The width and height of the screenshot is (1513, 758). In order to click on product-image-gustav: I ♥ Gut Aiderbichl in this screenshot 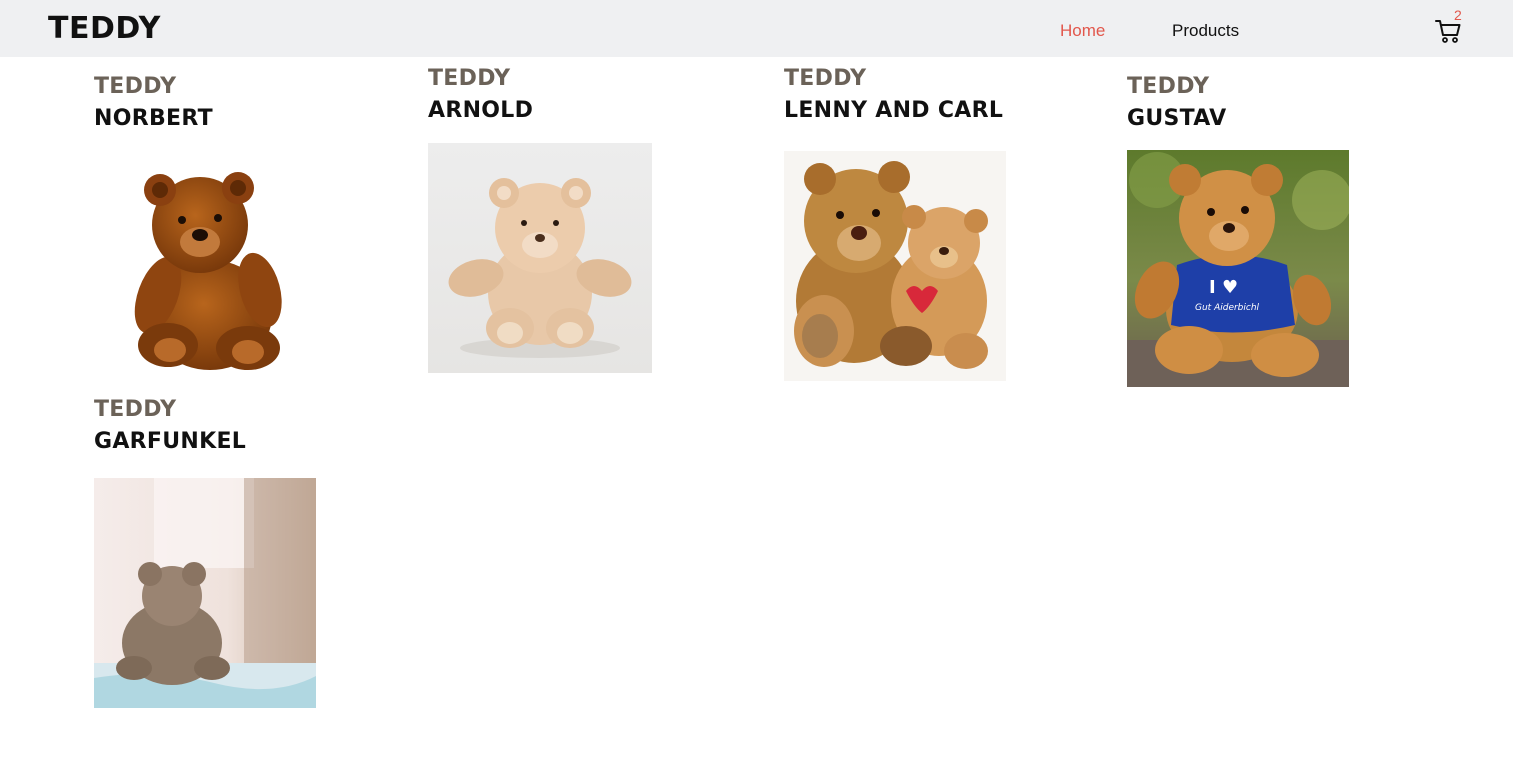, I will do `click(1238, 268)`.